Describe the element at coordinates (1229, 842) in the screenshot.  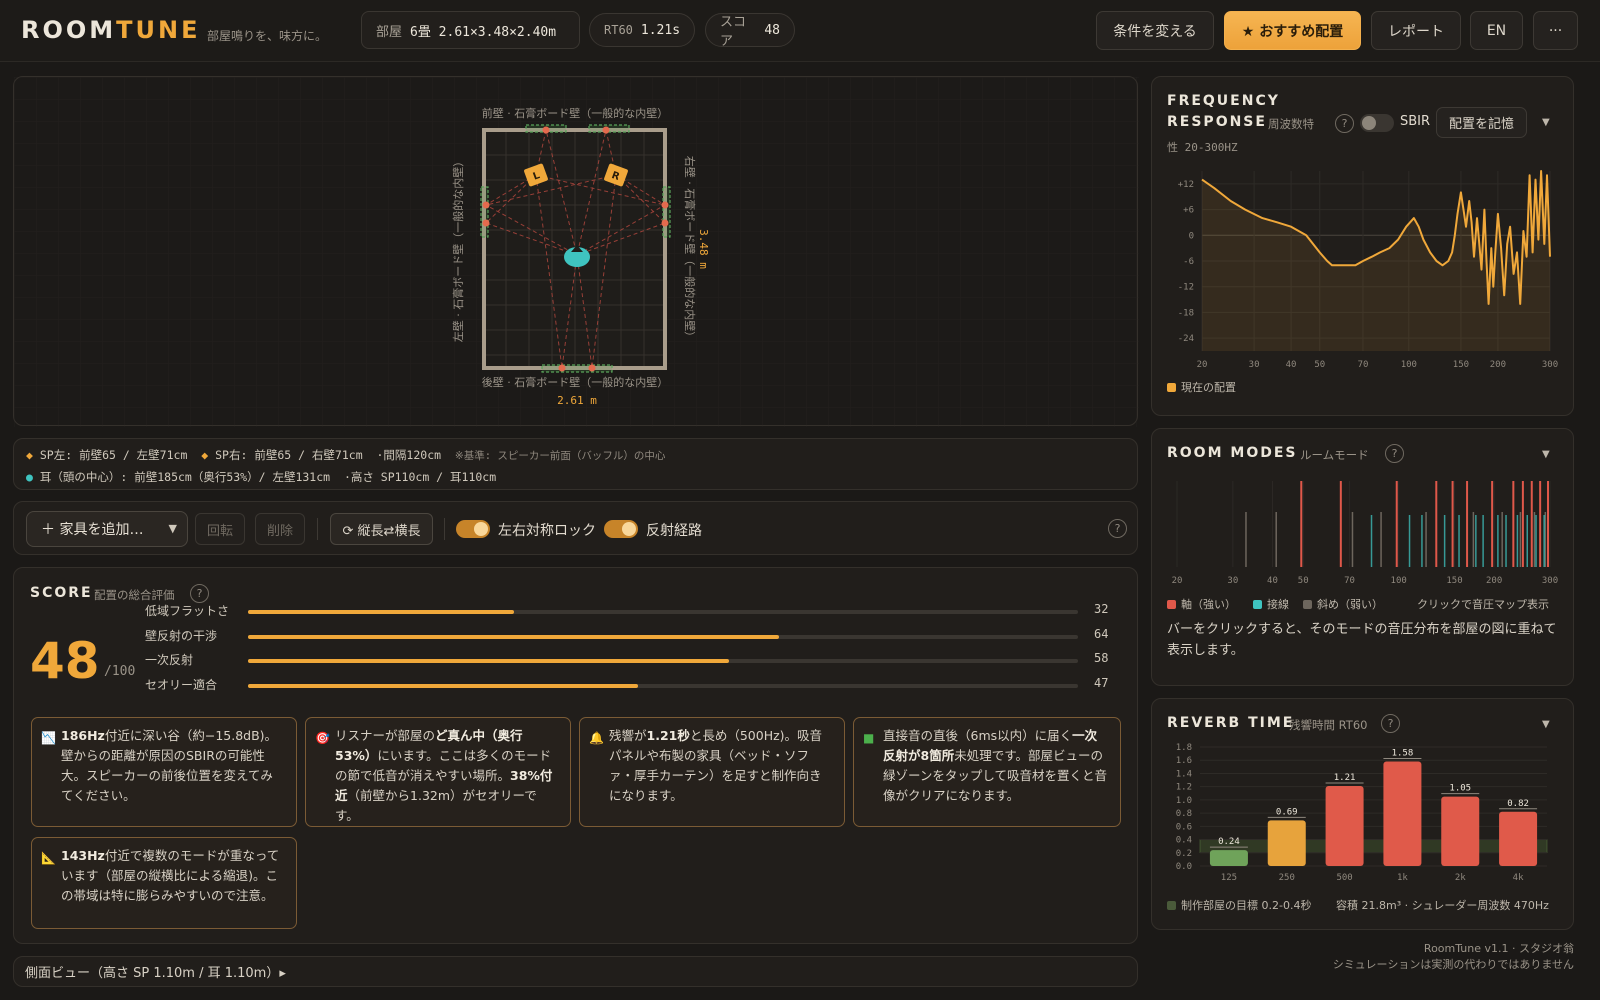
I see `reverb-value-label: 0.24` at that location.